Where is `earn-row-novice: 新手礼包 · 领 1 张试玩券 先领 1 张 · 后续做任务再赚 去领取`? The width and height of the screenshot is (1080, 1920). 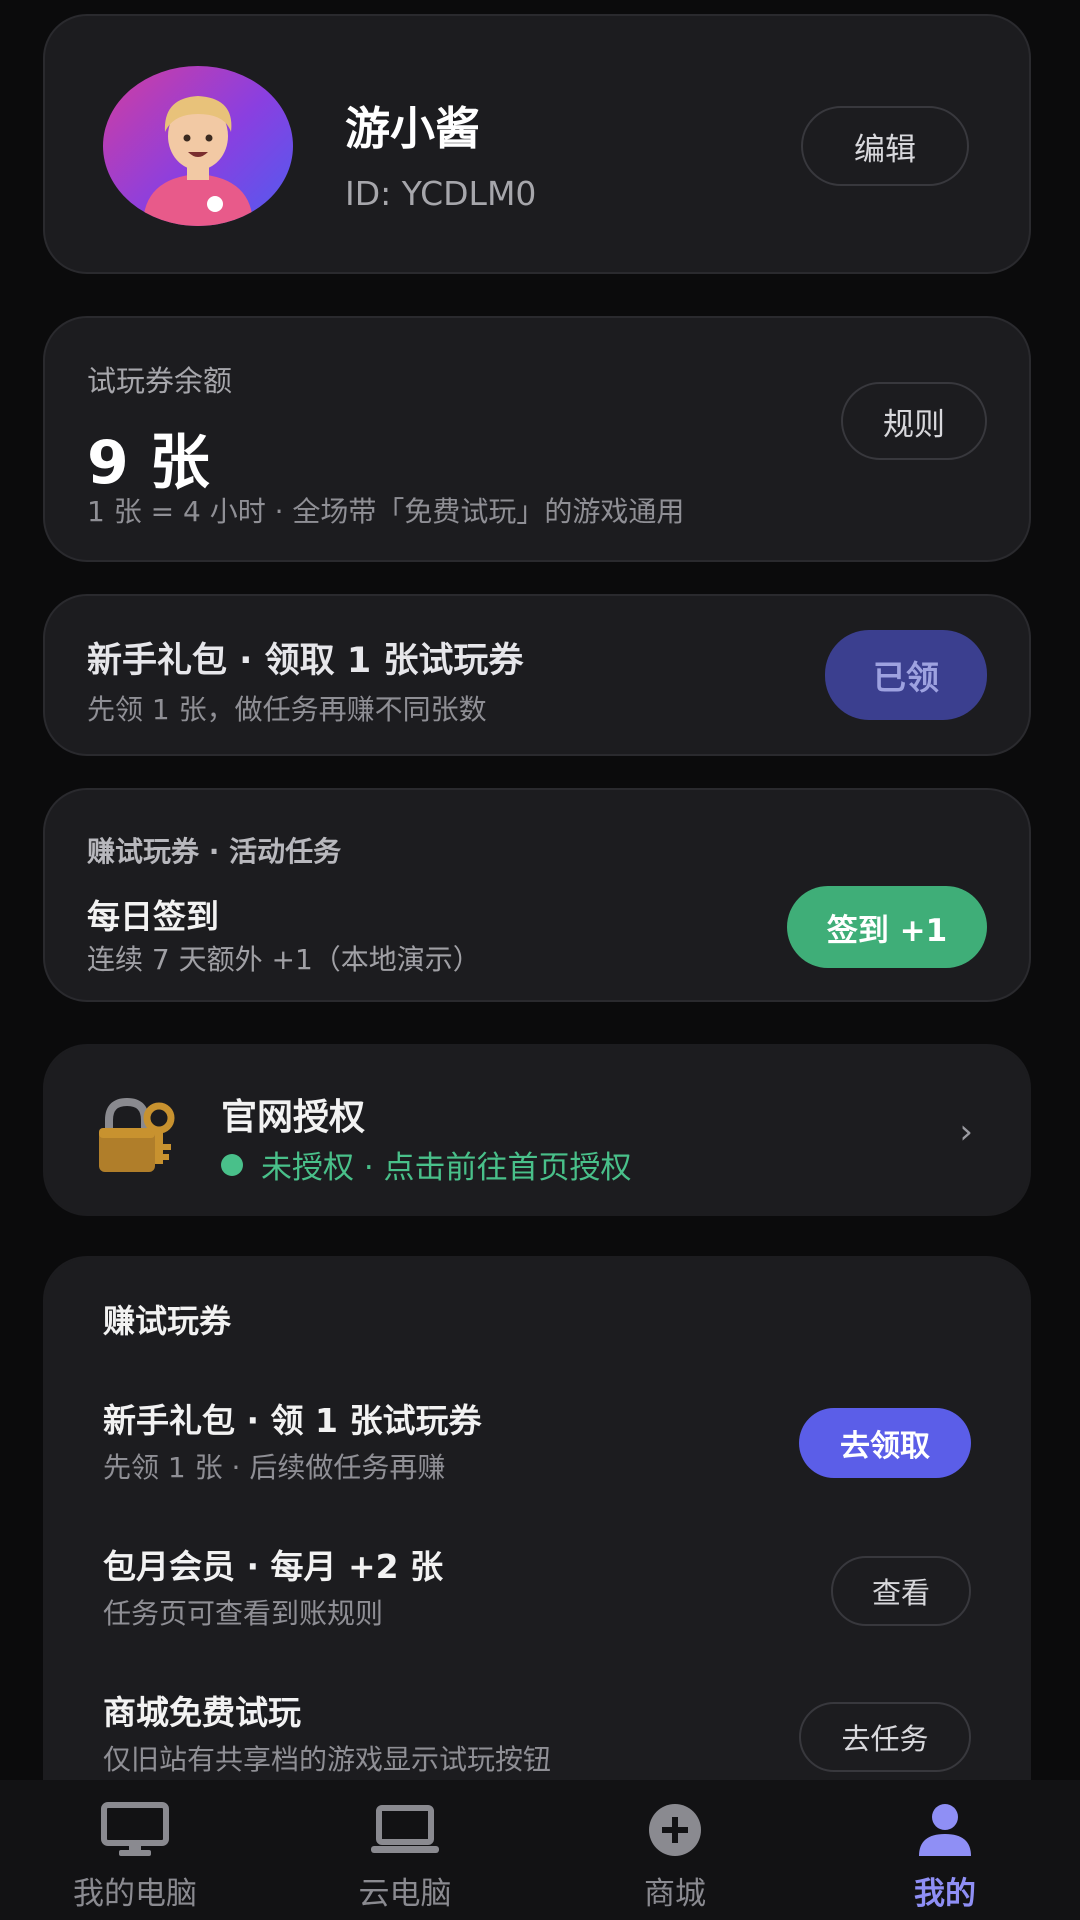 earn-row-novice: 新手礼包 · 领 1 张试玩券 先领 1 张 · 后续做任务再赚 去领取 is located at coordinates (537, 1454).